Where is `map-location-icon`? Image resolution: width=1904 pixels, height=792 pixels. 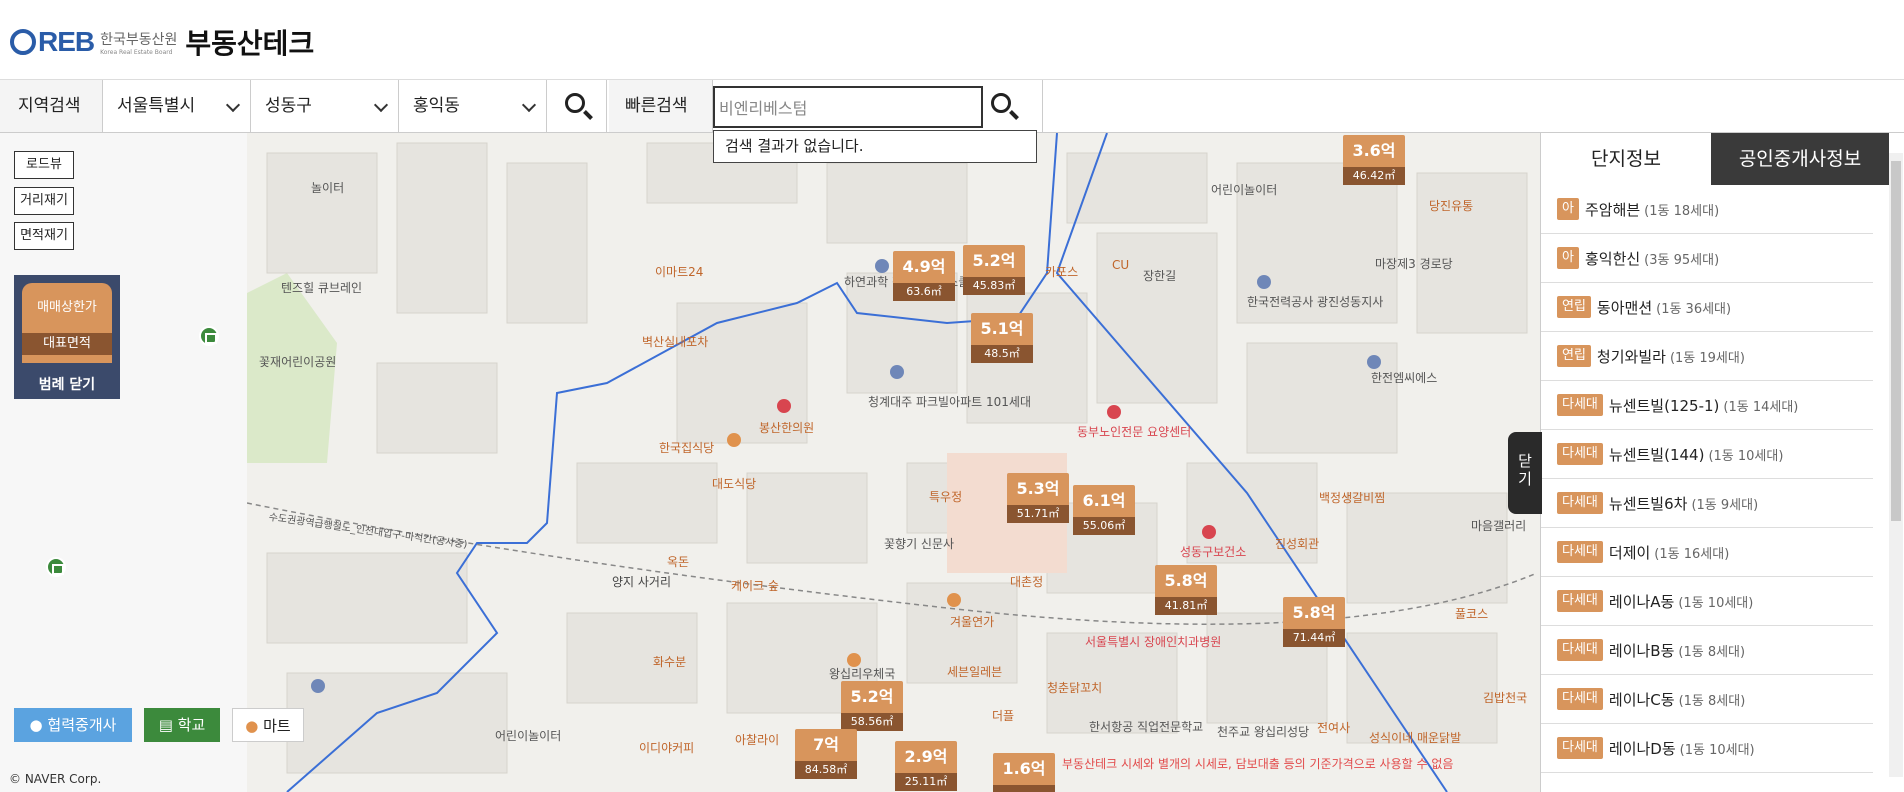
map-location-icon is located at coordinates (318, 686).